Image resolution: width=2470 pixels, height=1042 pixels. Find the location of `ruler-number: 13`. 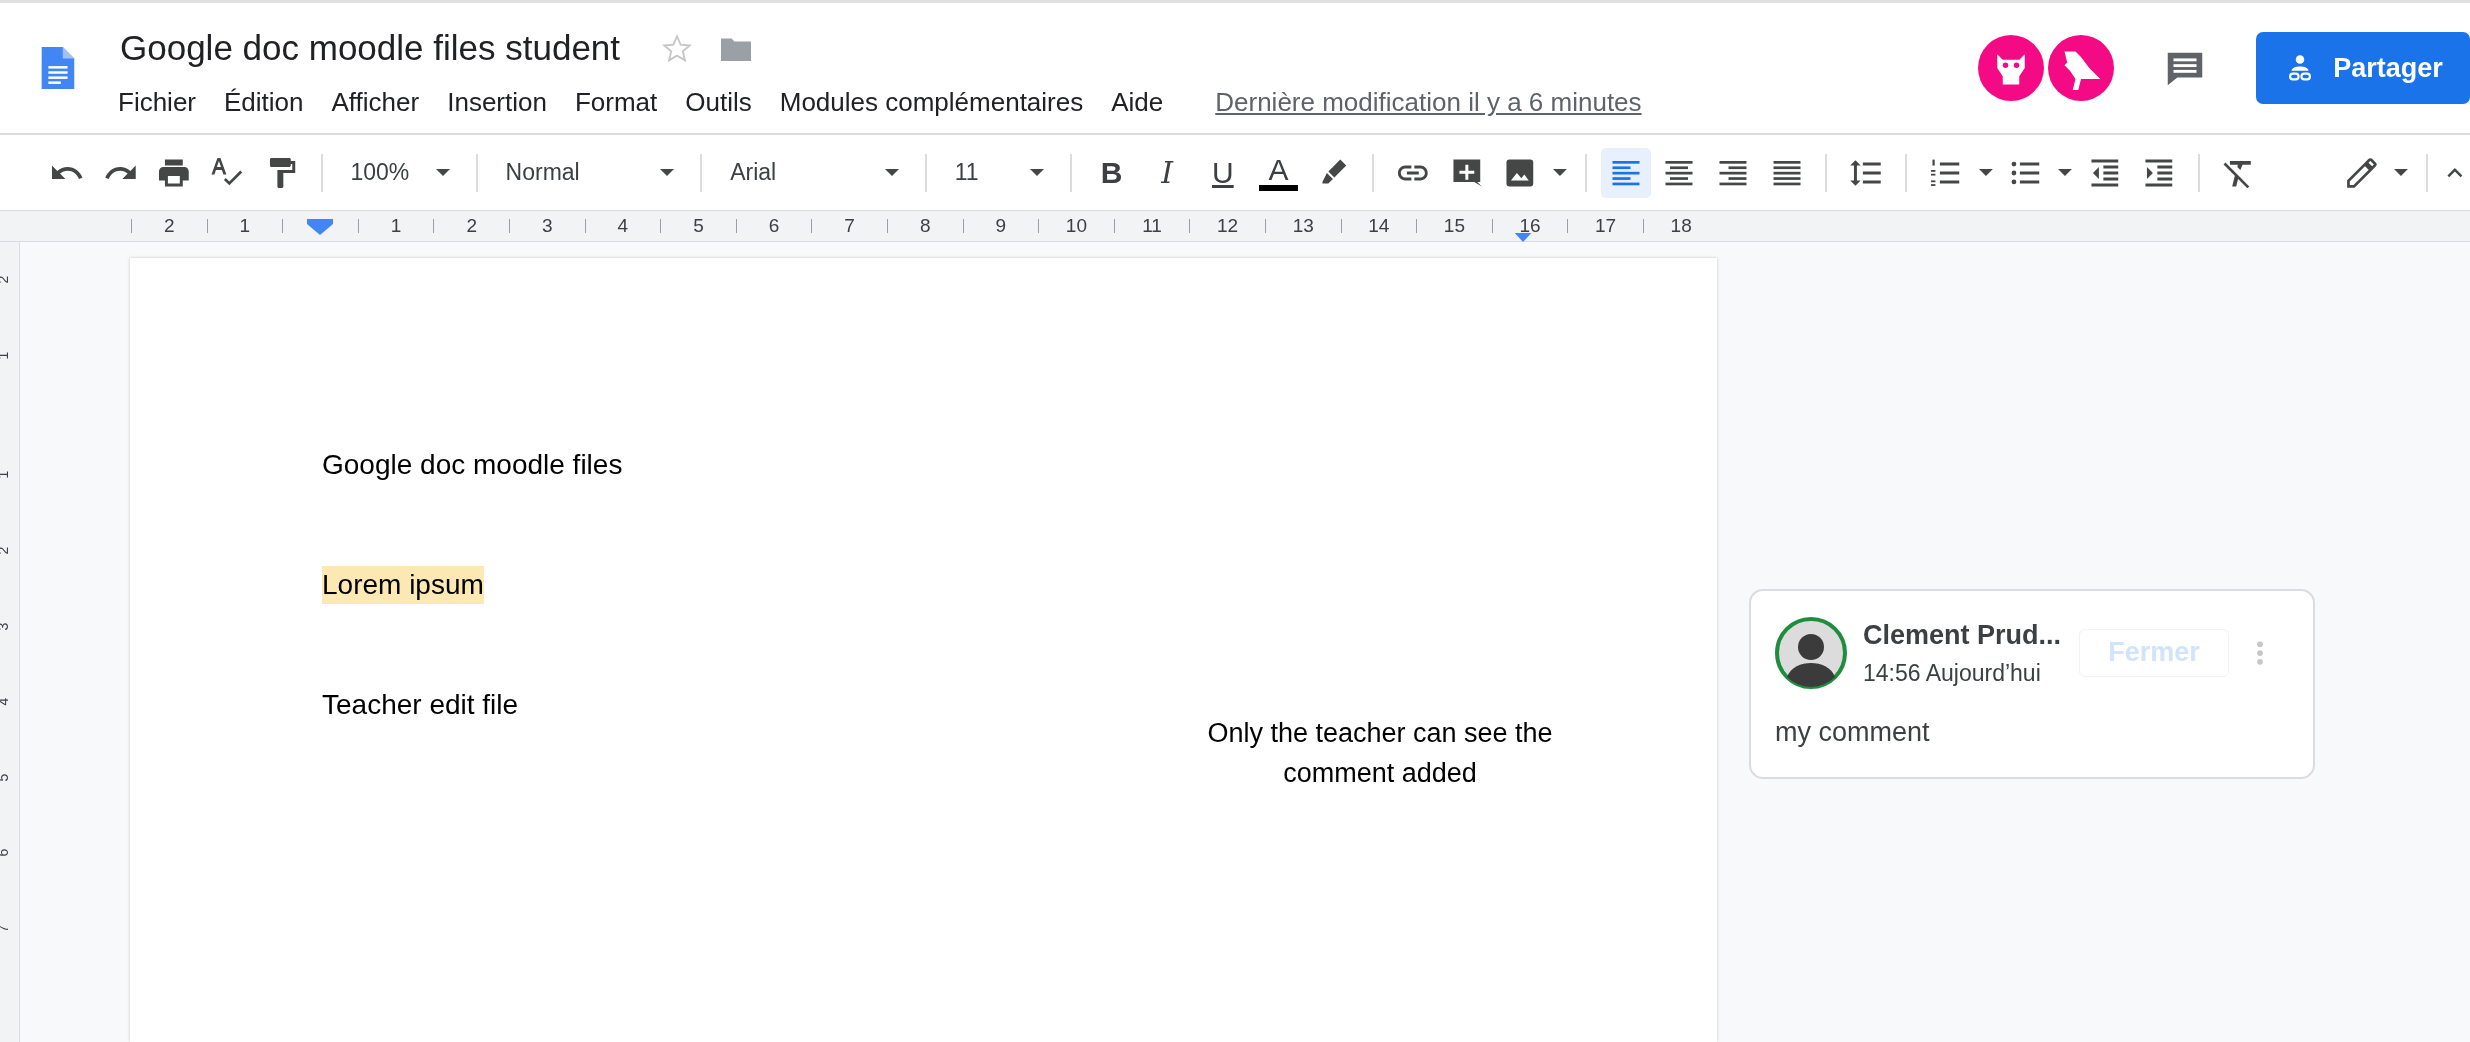

ruler-number: 13 is located at coordinates (1302, 226).